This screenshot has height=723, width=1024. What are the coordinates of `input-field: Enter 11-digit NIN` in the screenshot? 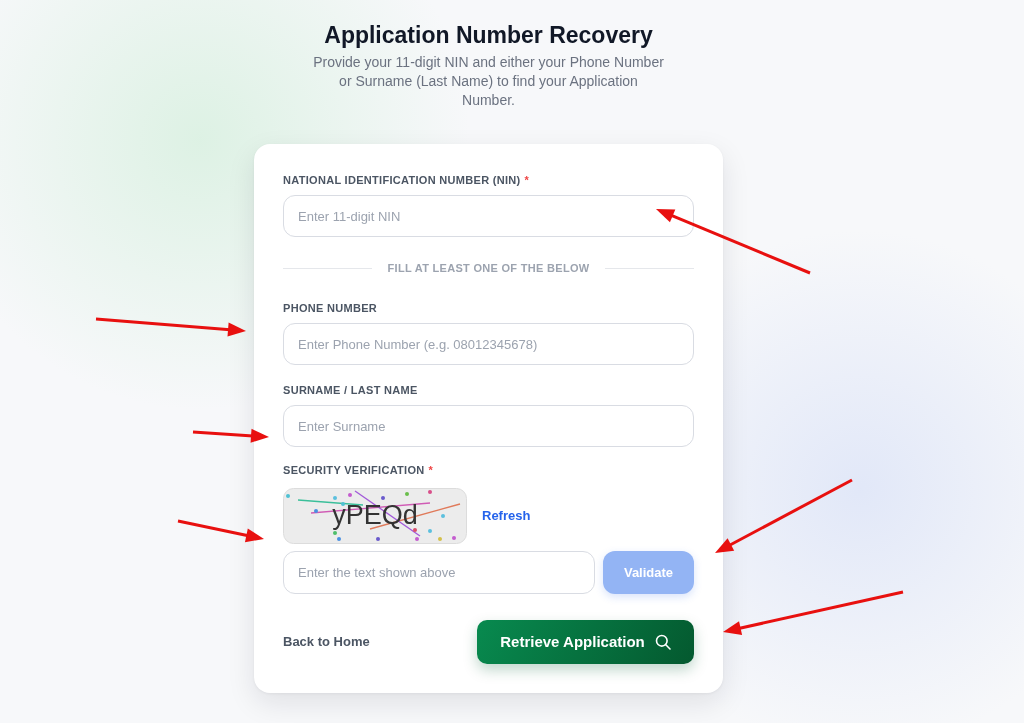 It's located at (488, 216).